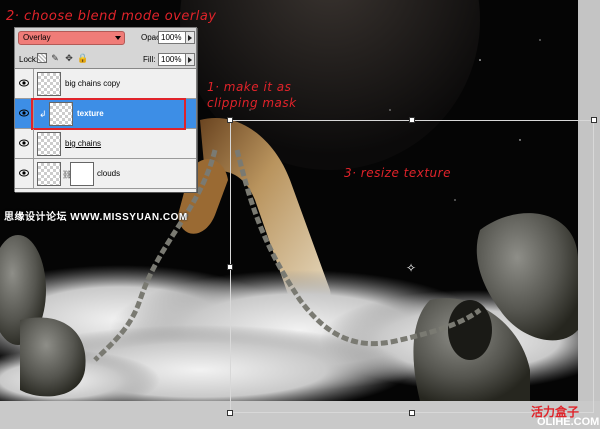 The height and width of the screenshot is (429, 600). Describe the element at coordinates (230, 120) in the screenshot. I see `transform-handle-top-left` at that location.